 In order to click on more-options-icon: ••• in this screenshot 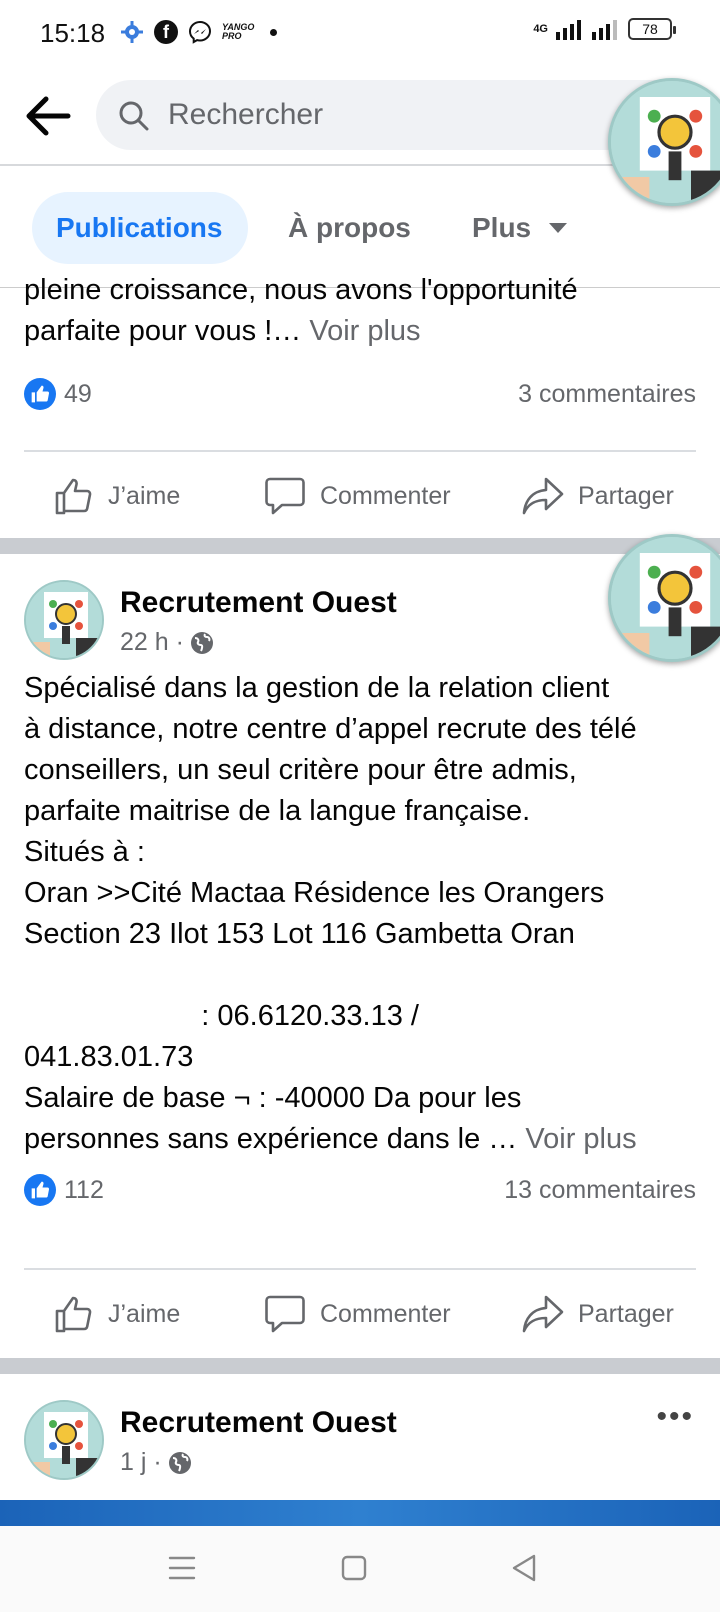, I will do `click(675, 1417)`.